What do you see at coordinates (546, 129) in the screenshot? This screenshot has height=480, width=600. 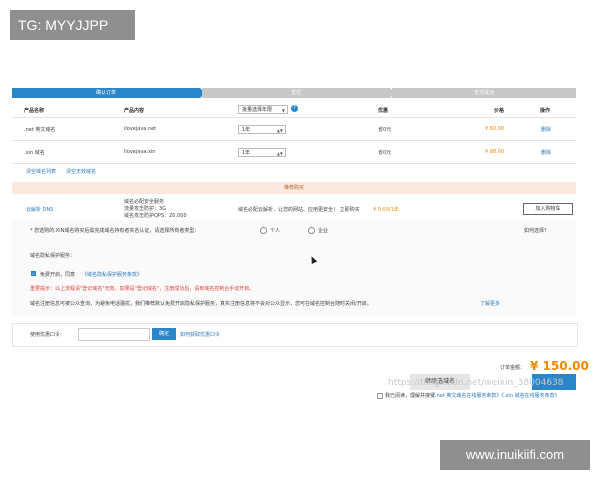 I see `row-1-delete-link: 删除` at bounding box center [546, 129].